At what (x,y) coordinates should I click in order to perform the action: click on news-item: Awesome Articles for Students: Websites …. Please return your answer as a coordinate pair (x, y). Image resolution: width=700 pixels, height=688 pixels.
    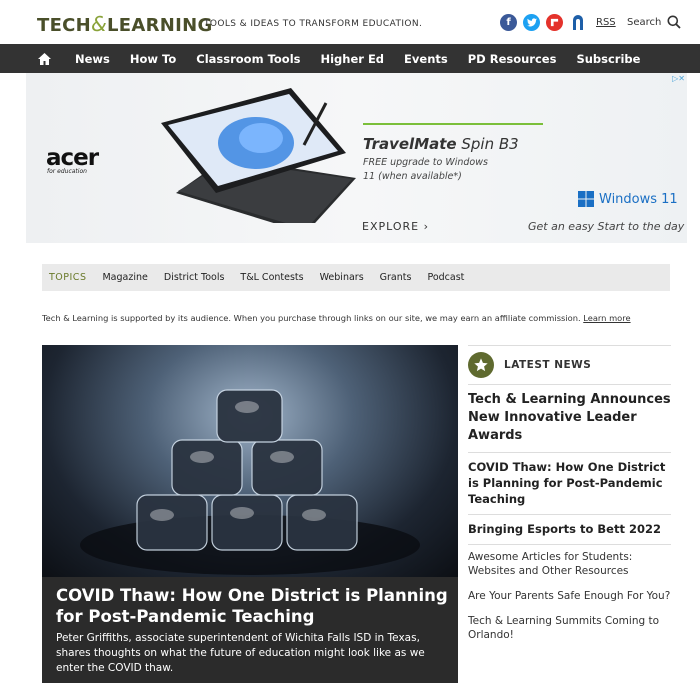
    Looking at the image, I should click on (569, 564).